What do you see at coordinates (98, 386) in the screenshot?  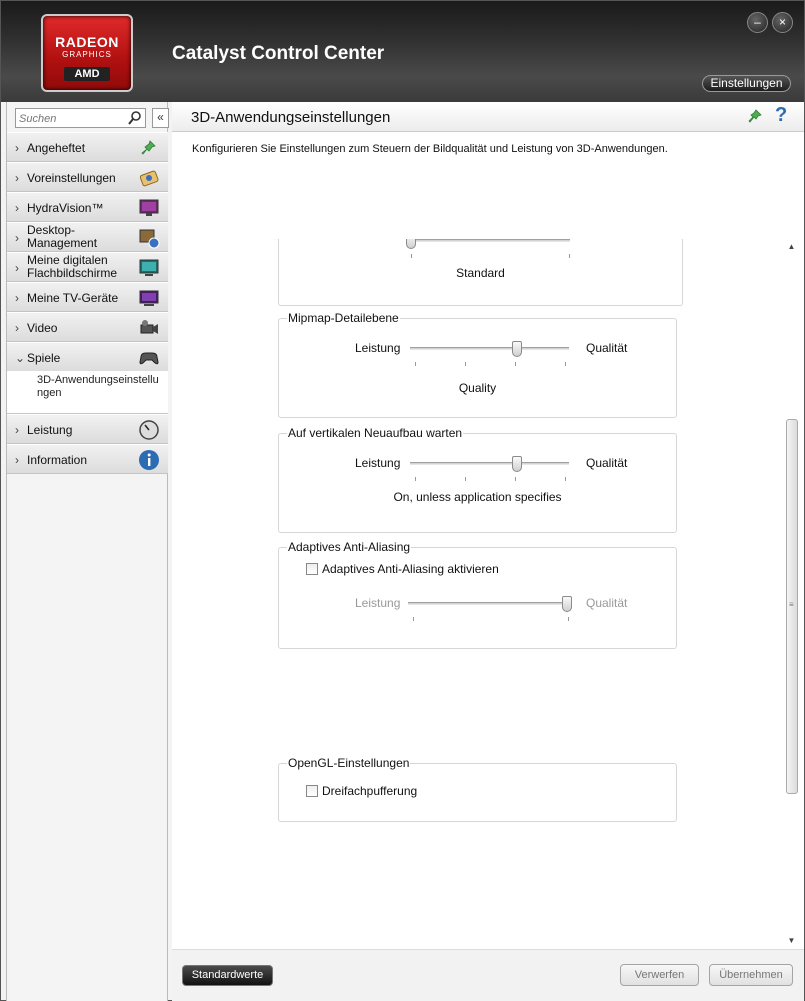 I see `sidebar-subitem-label: 3D-Anwendungseinstellungen` at bounding box center [98, 386].